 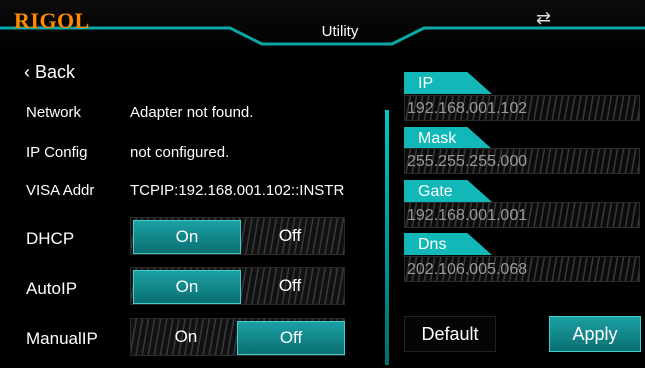 What do you see at coordinates (180, 152) in the screenshot?
I see `ip-config-value: not configured.` at bounding box center [180, 152].